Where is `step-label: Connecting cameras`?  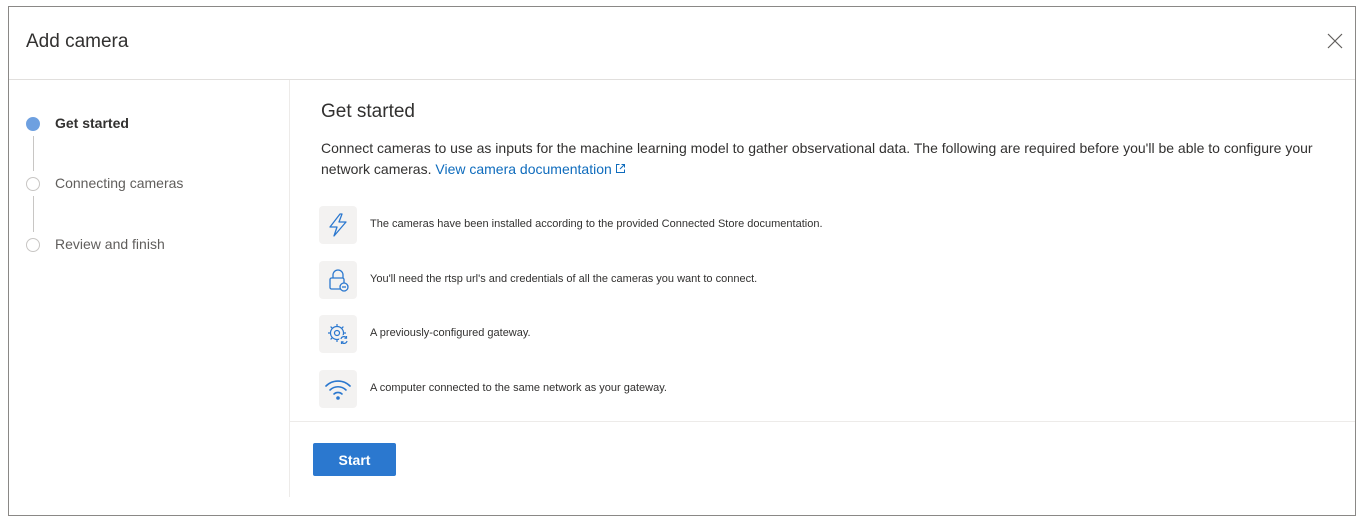 step-label: Connecting cameras is located at coordinates (119, 183).